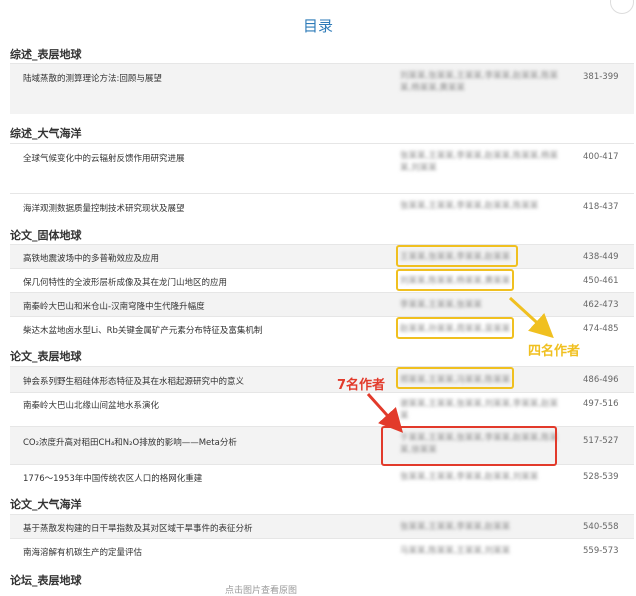 The width and height of the screenshot is (636, 596). I want to click on red-arrow, so click(385, 412).